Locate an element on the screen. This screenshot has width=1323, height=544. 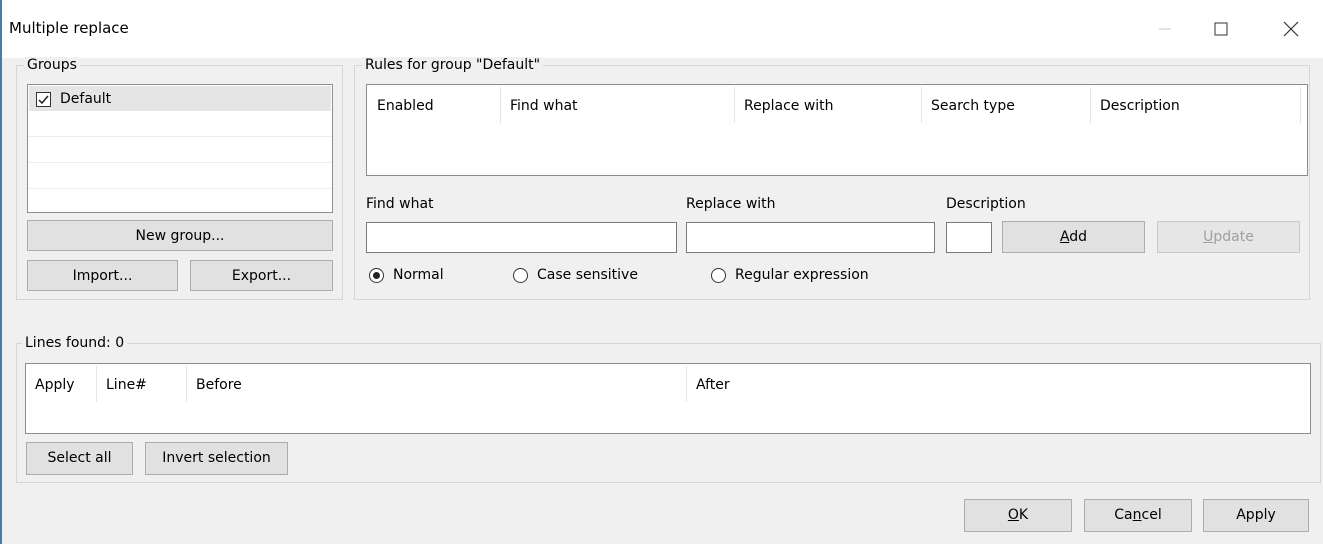
find-what-label: Find what is located at coordinates (400, 204).